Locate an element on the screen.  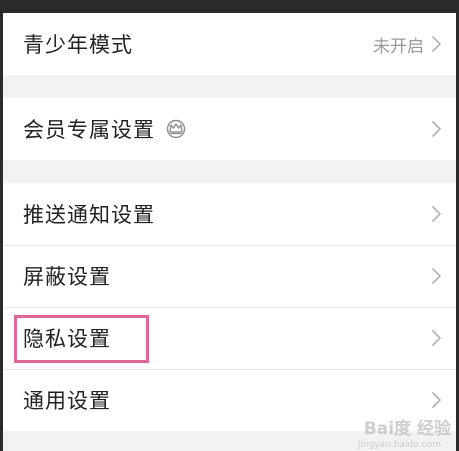
row-label: 隐私设置 is located at coordinates (67, 339).